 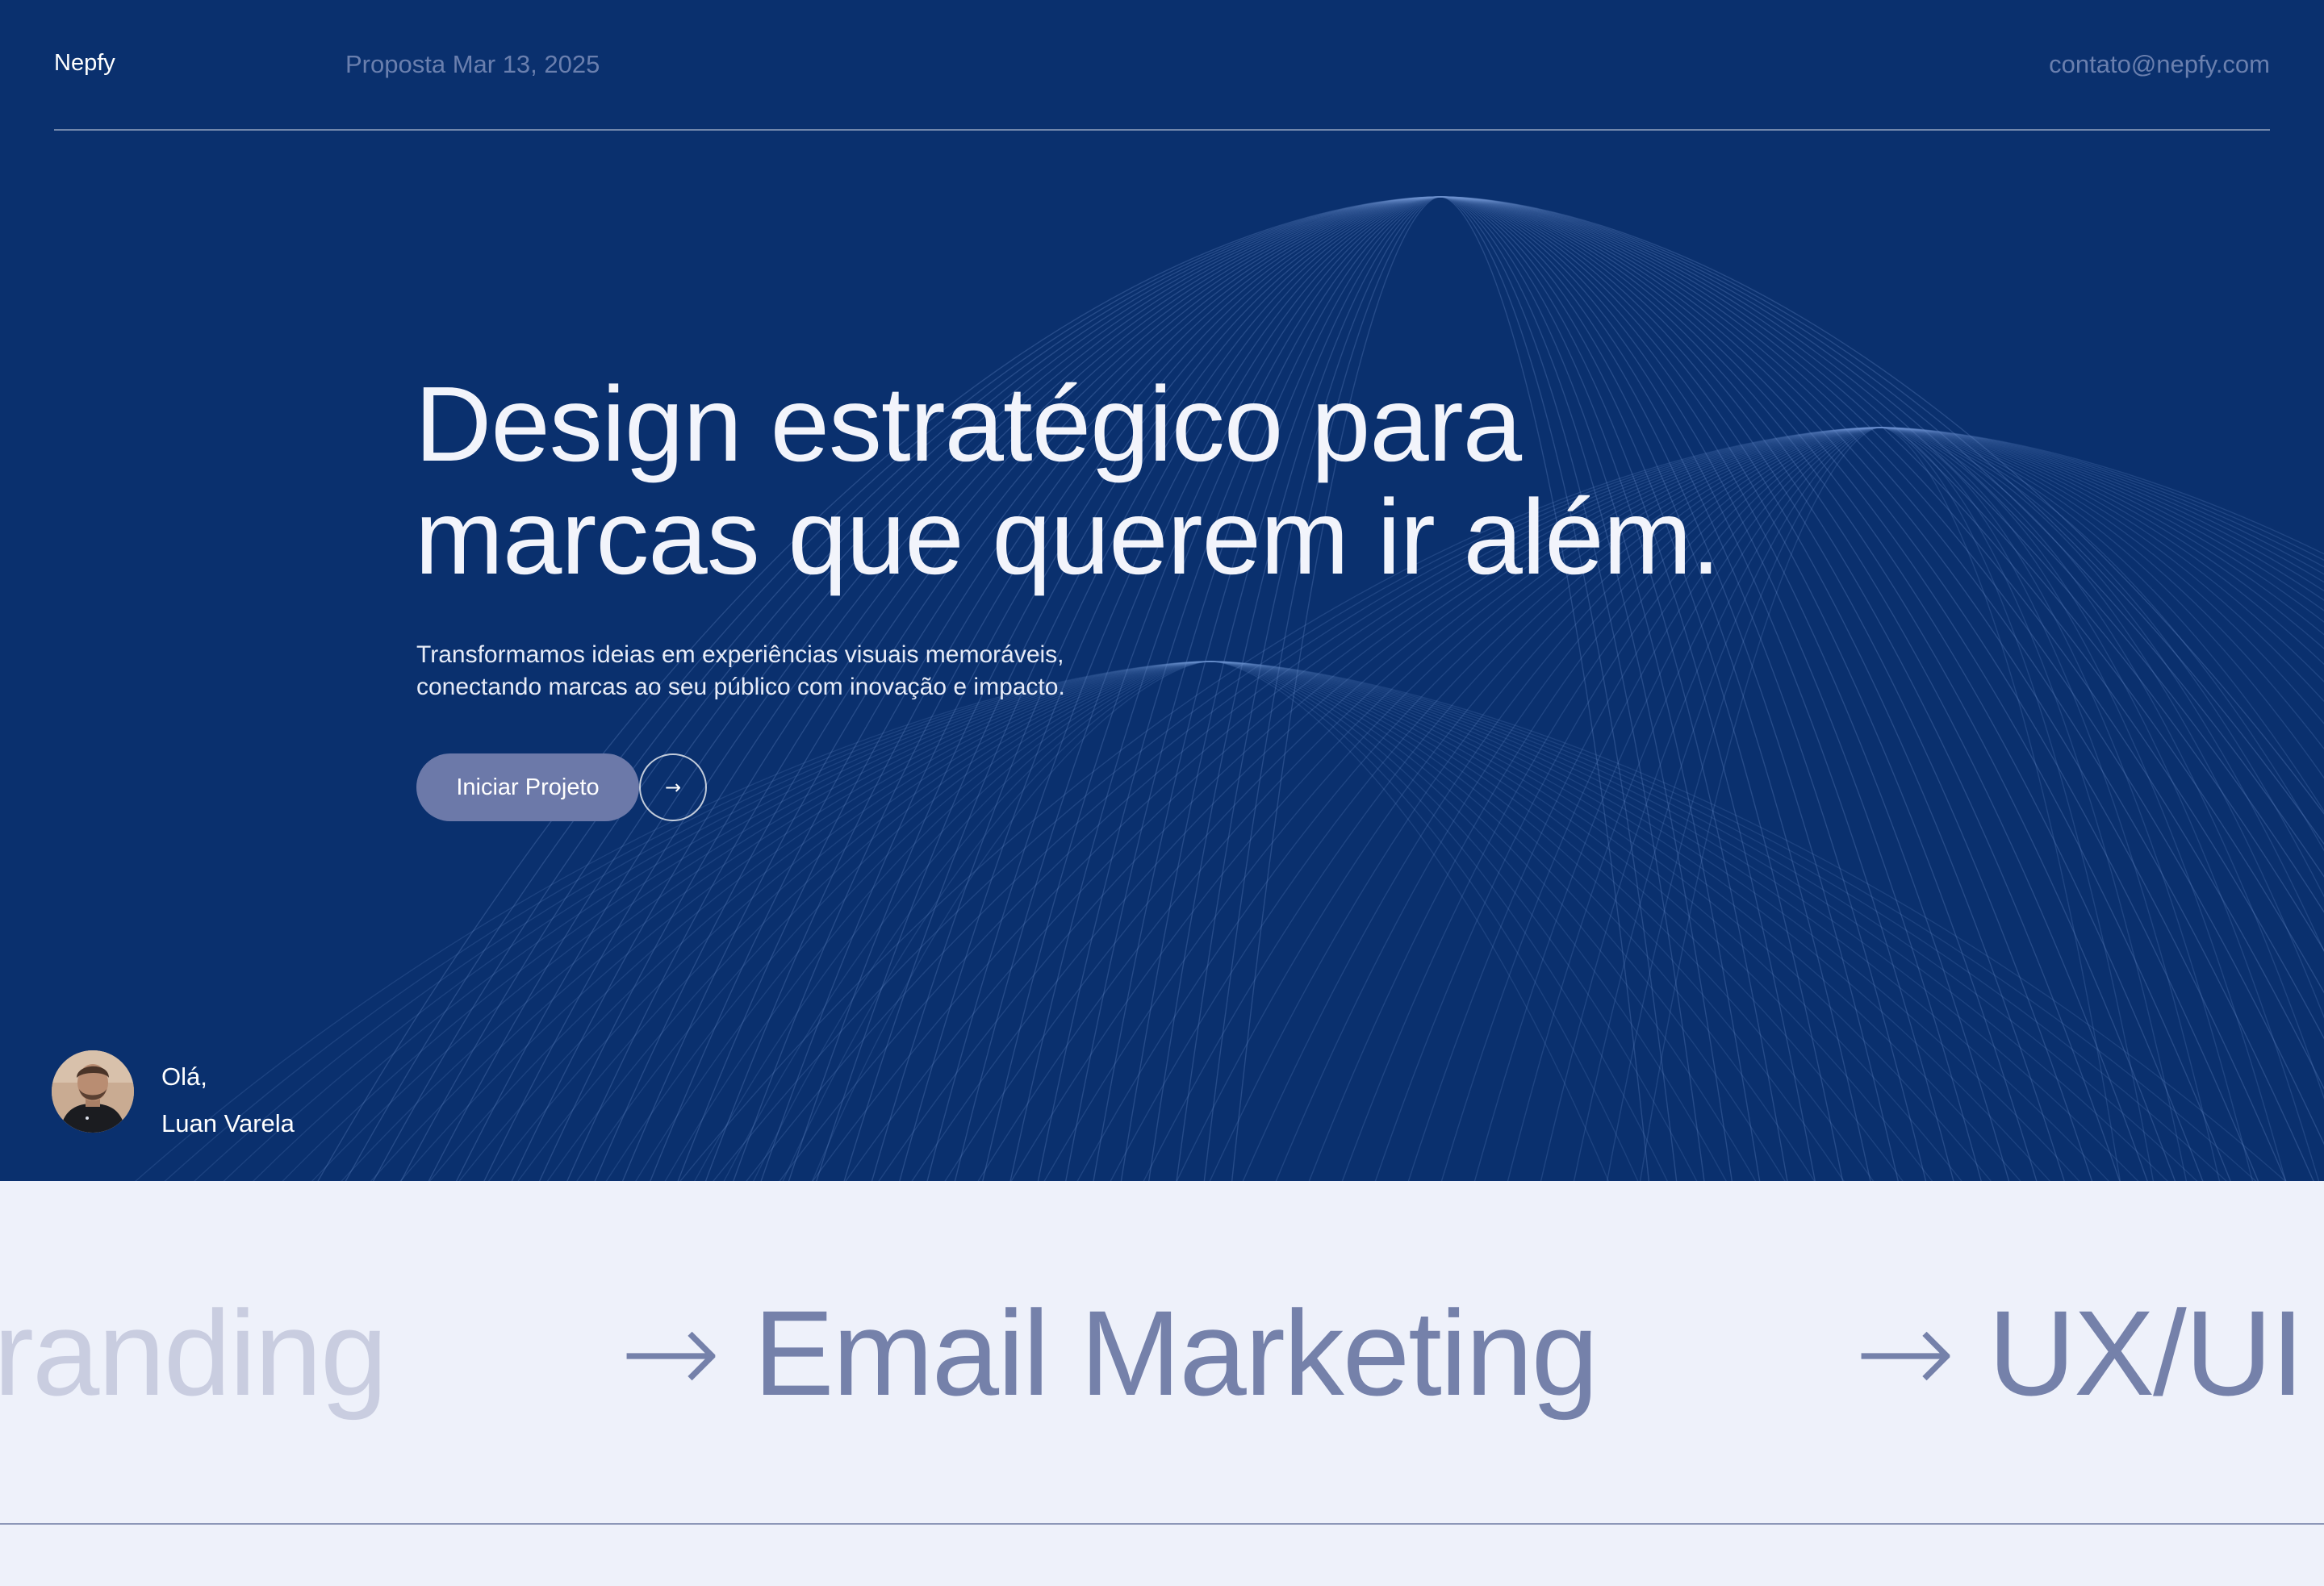 I want to click on headline-line-1: Design estratégico para, so click(x=968, y=424).